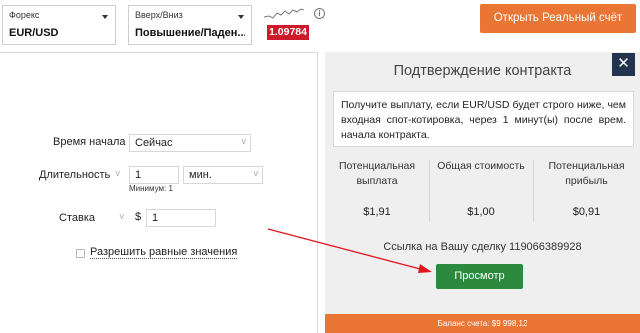 The height and width of the screenshot is (333, 640). I want to click on price-sparkline, so click(284, 13).